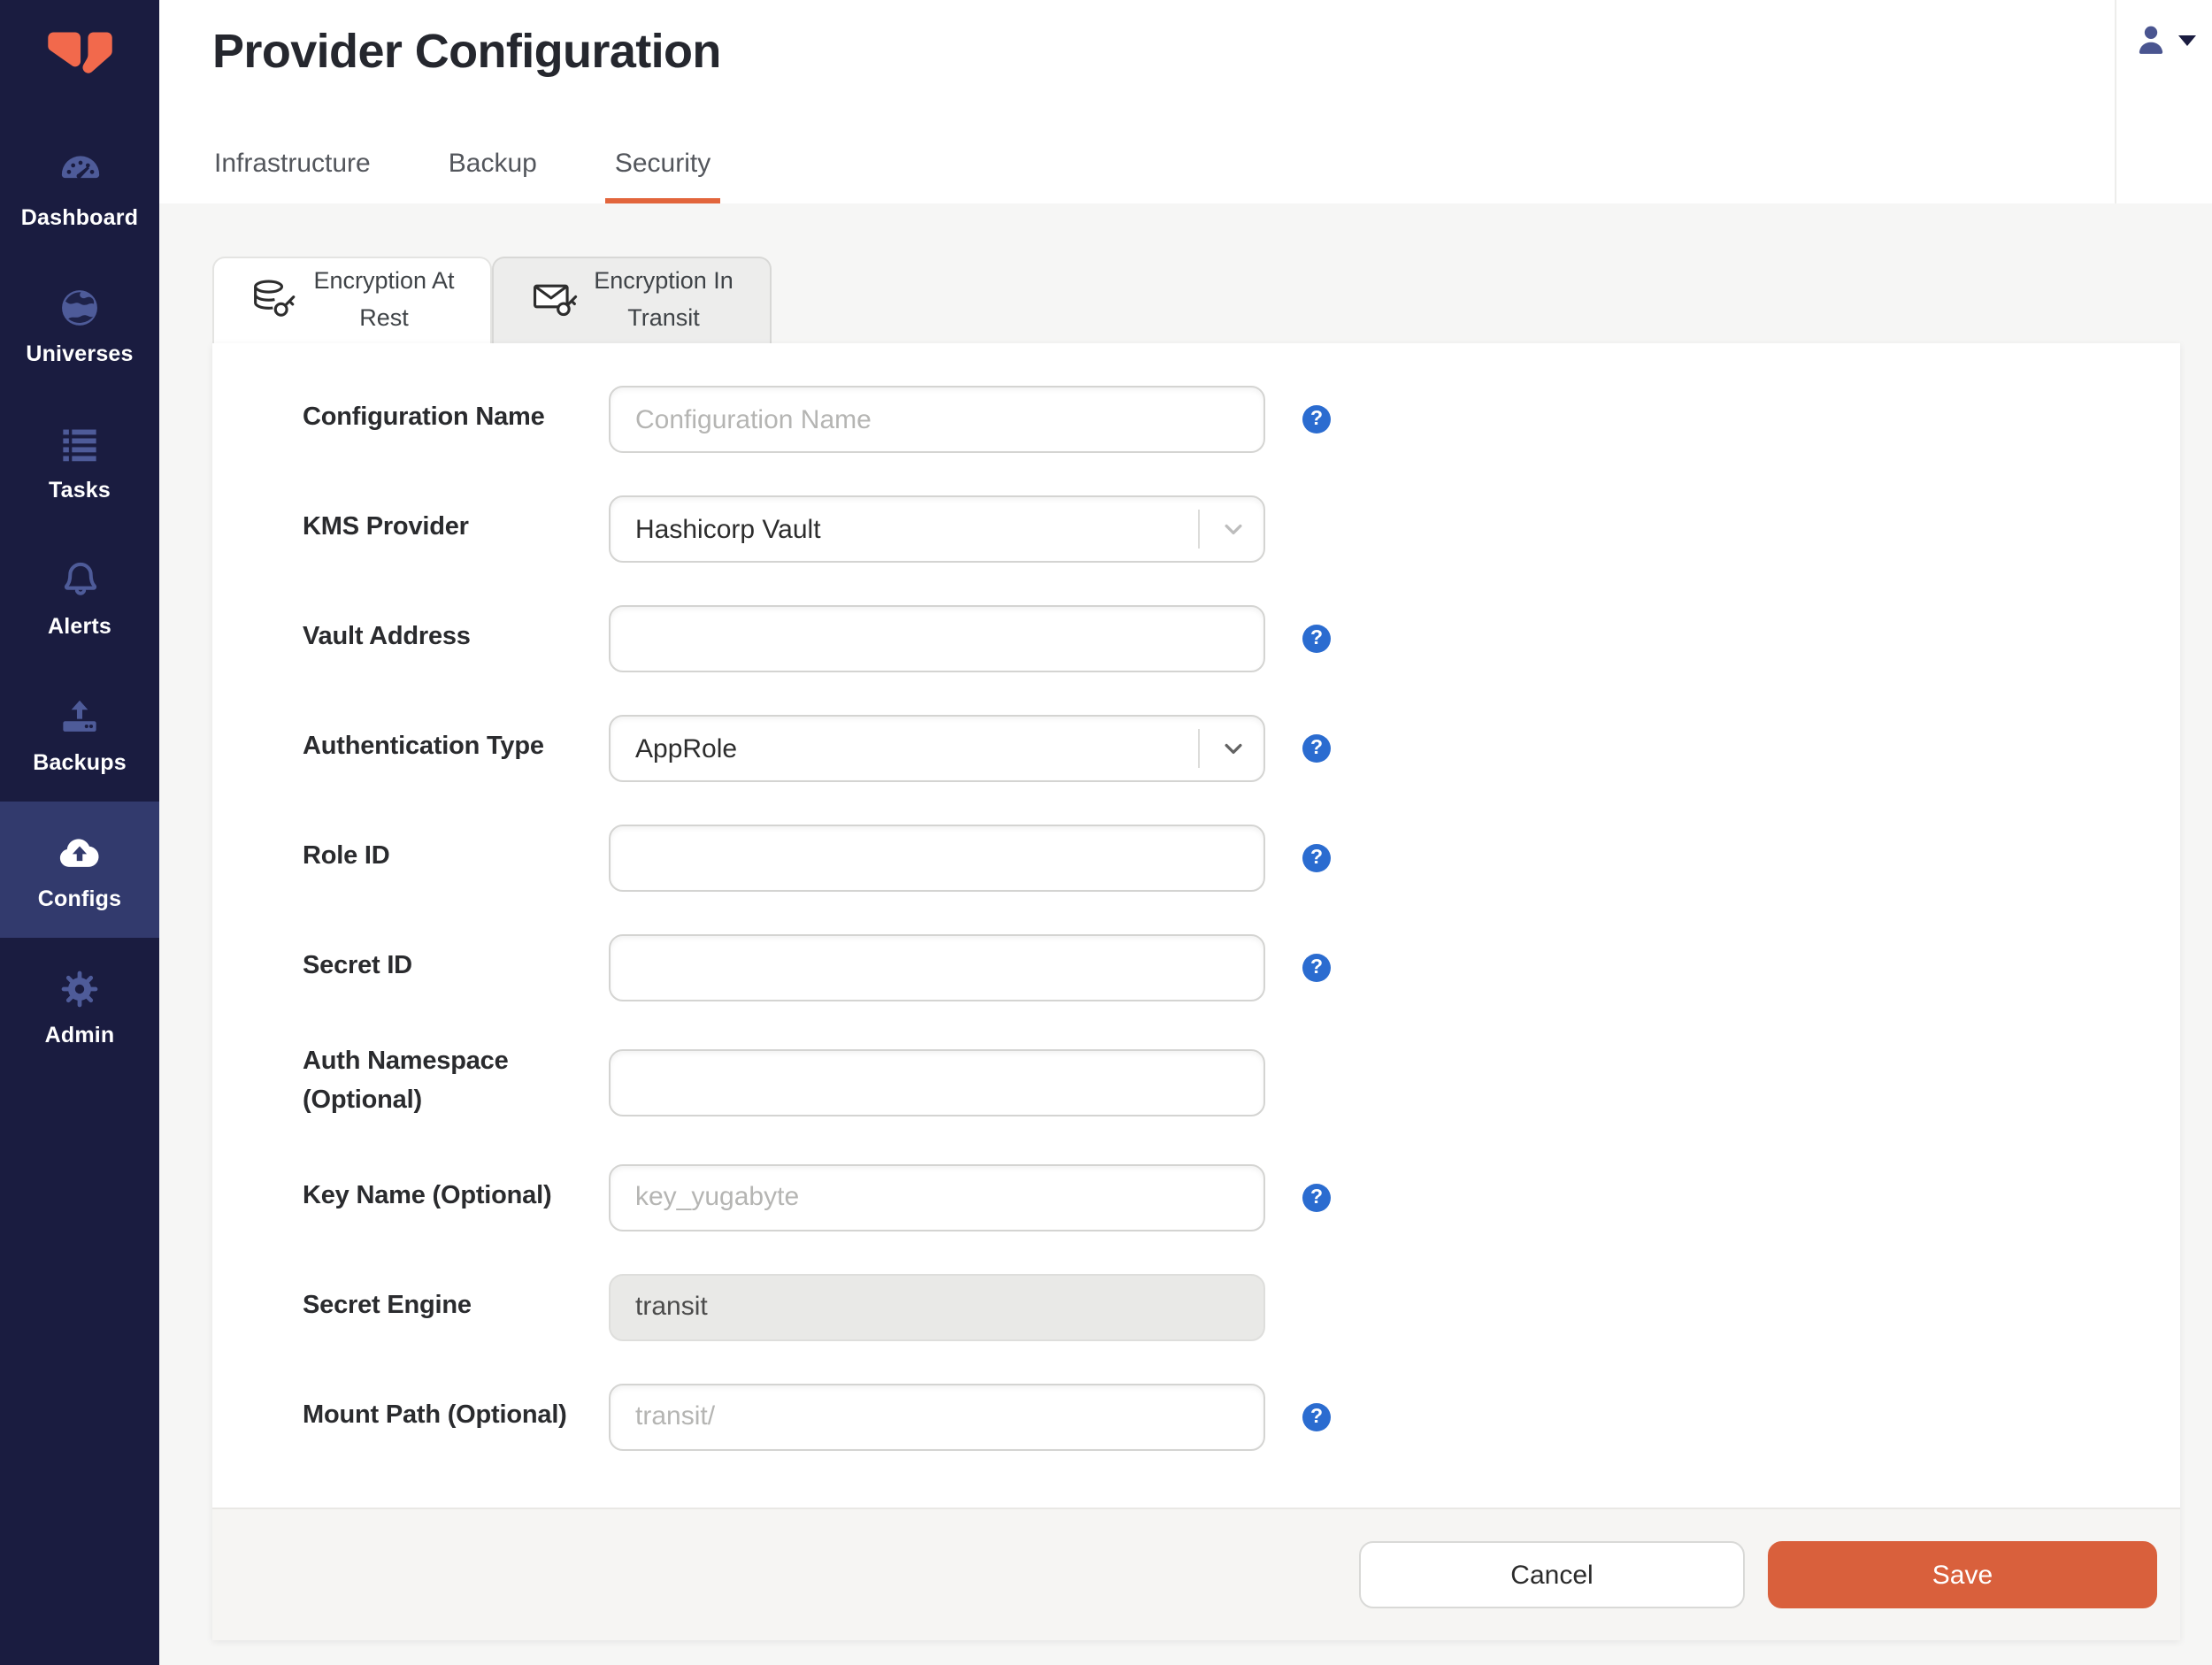  What do you see at coordinates (383, 301) in the screenshot?
I see `tab-label: Encryption At Rest` at bounding box center [383, 301].